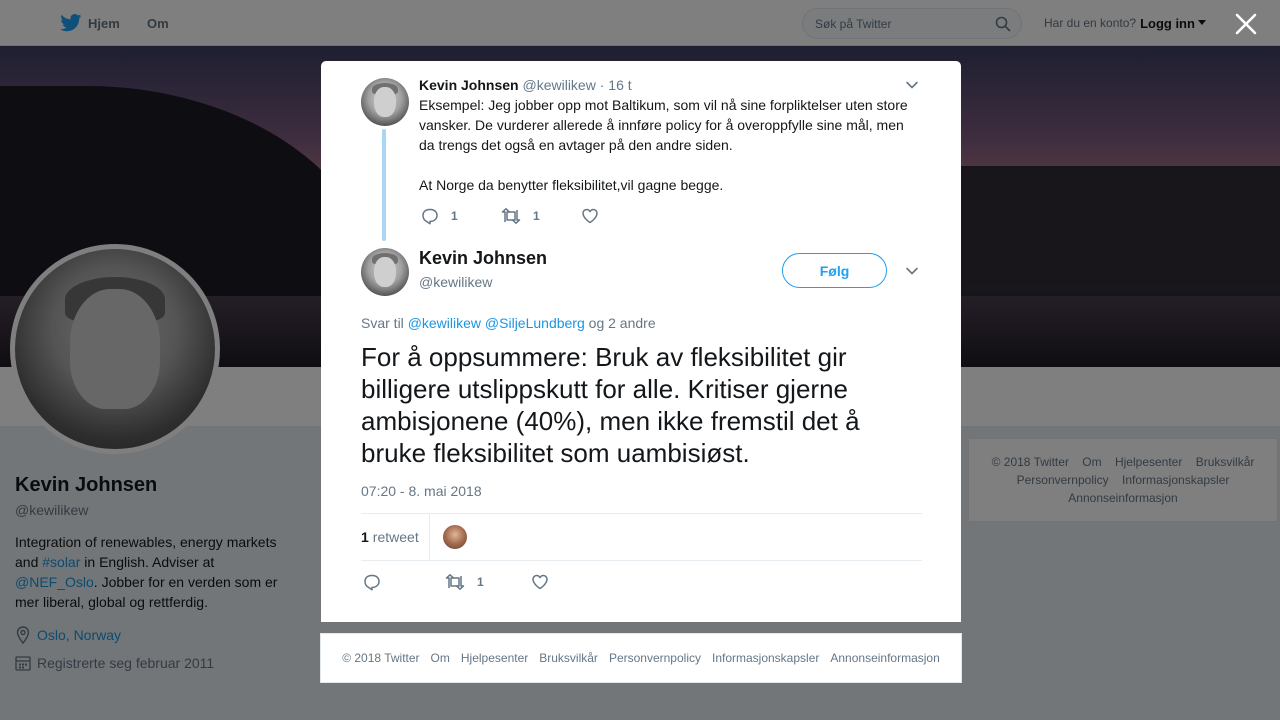 The width and height of the screenshot is (1280, 720). I want to click on close-icon, so click(1246, 24).